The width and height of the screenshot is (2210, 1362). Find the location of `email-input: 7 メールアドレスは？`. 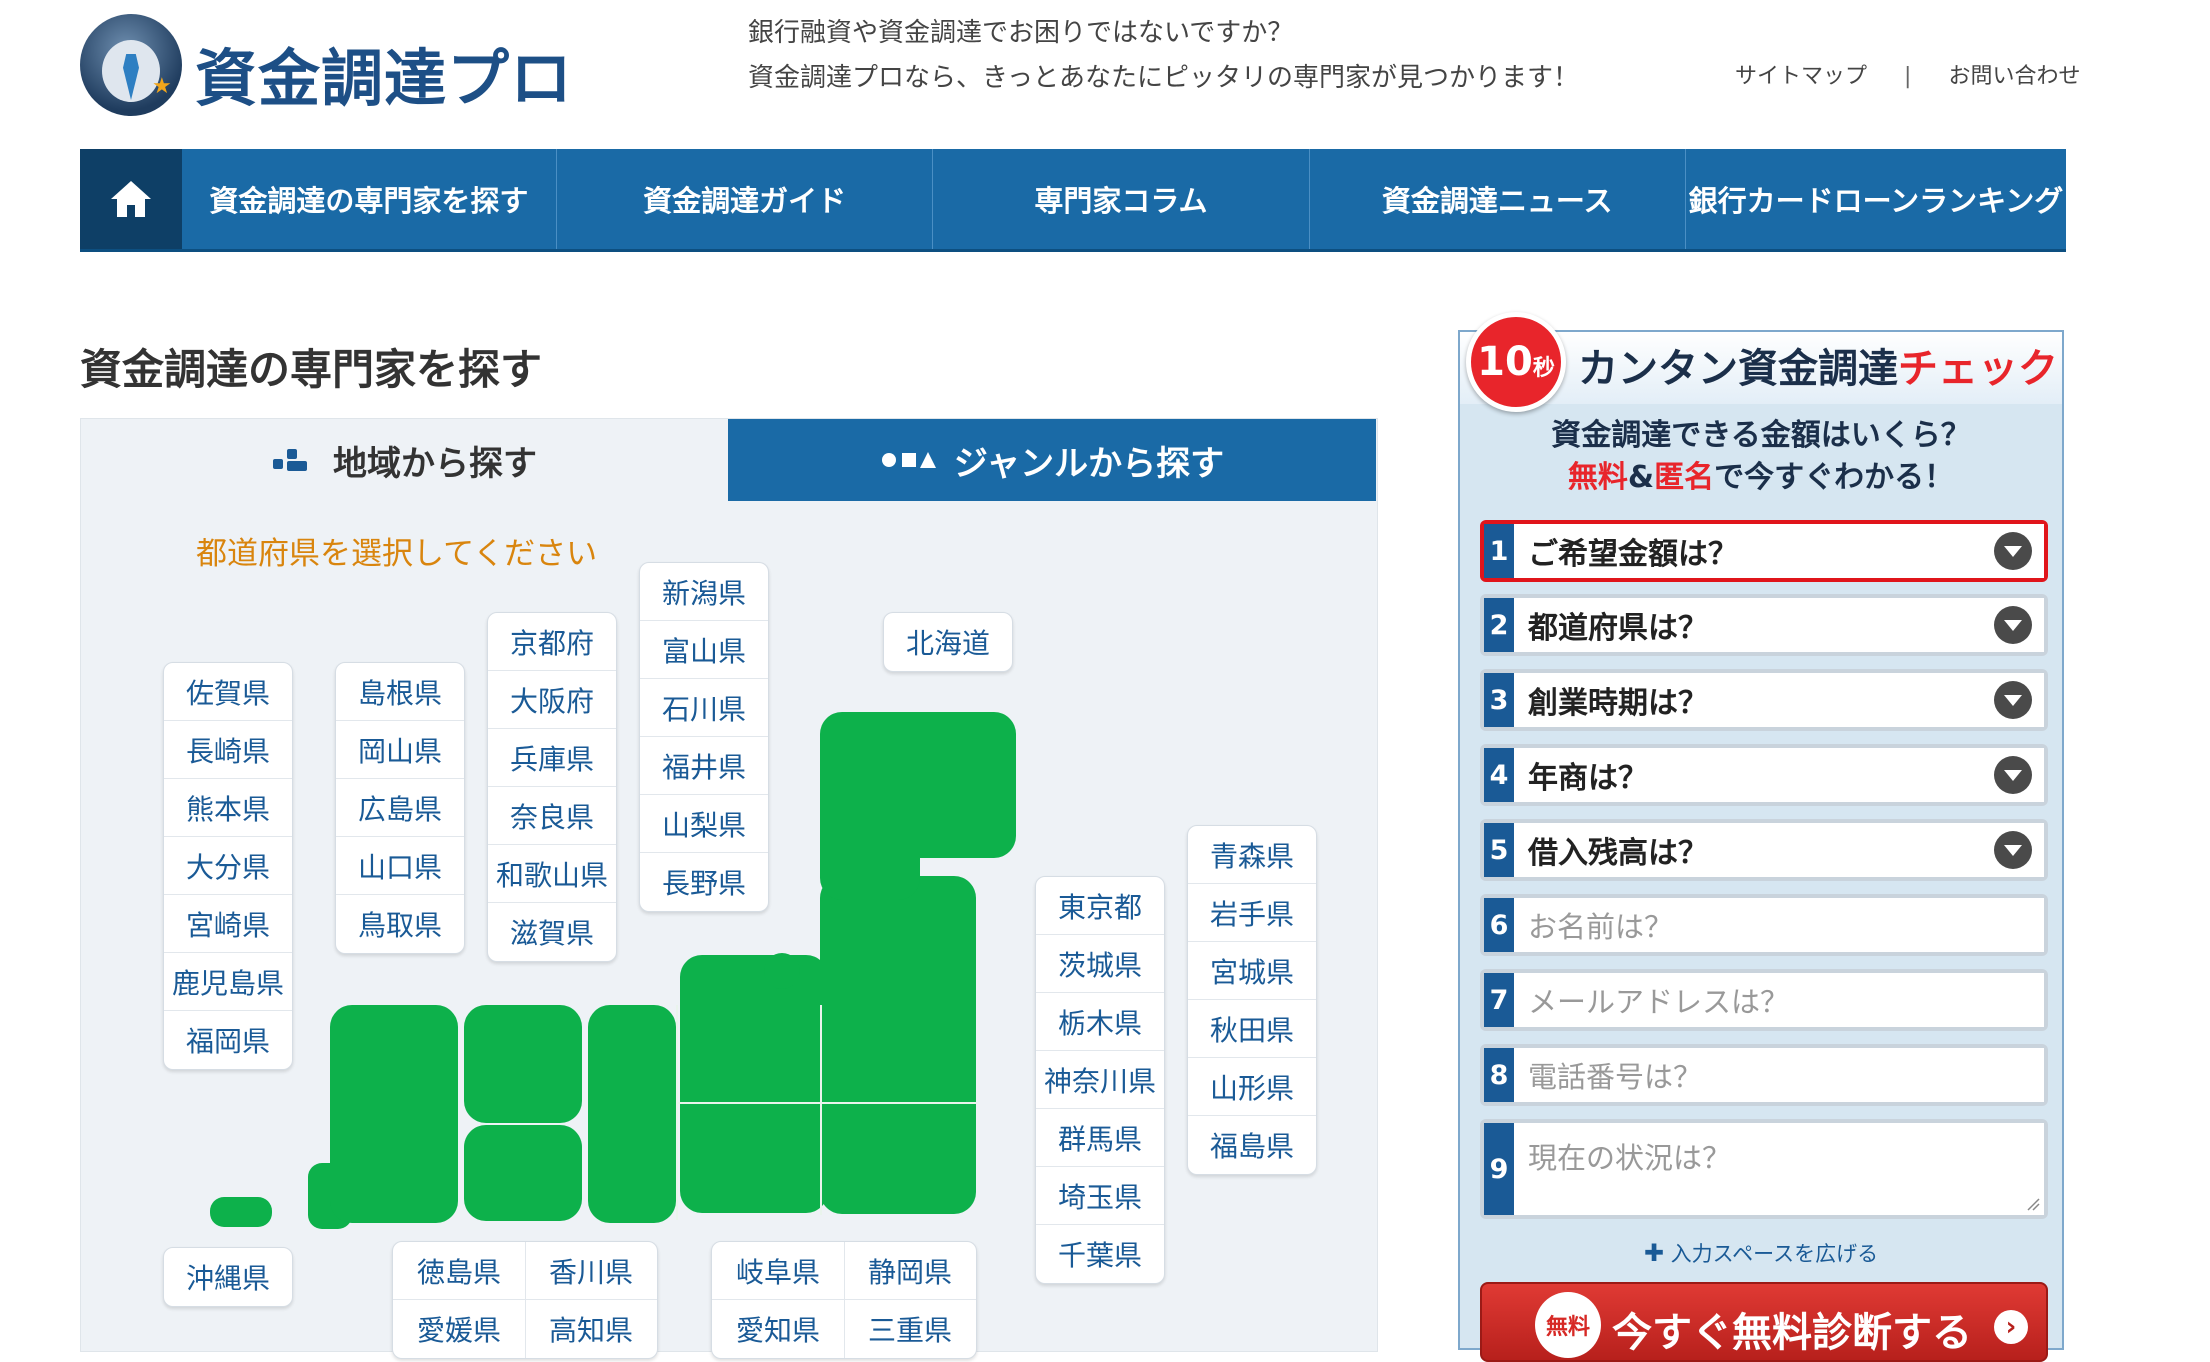

email-input: 7 メールアドレスは？ is located at coordinates (1764, 1000).